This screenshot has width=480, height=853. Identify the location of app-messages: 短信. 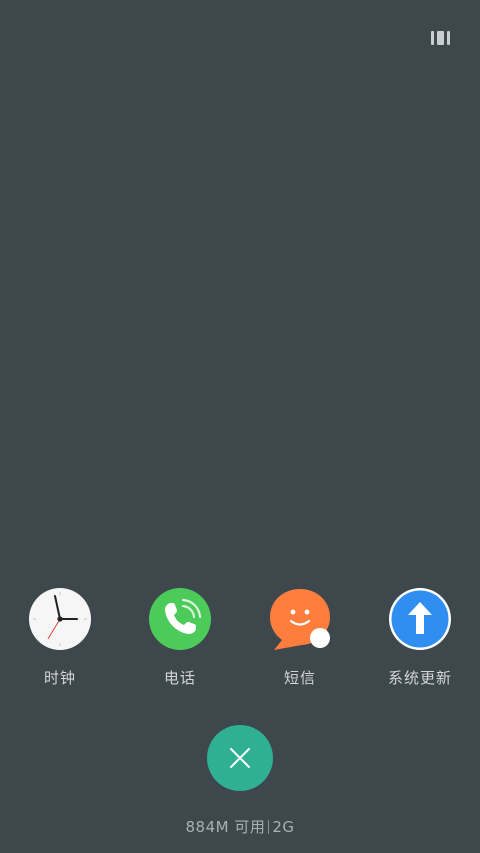
(300, 638).